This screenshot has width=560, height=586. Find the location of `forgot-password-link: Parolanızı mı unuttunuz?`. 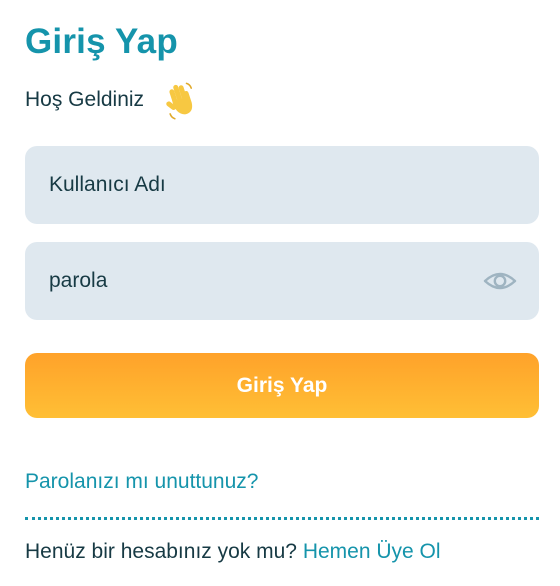

forgot-password-link: Parolanızı mı unuttunuz? is located at coordinates (141, 482).